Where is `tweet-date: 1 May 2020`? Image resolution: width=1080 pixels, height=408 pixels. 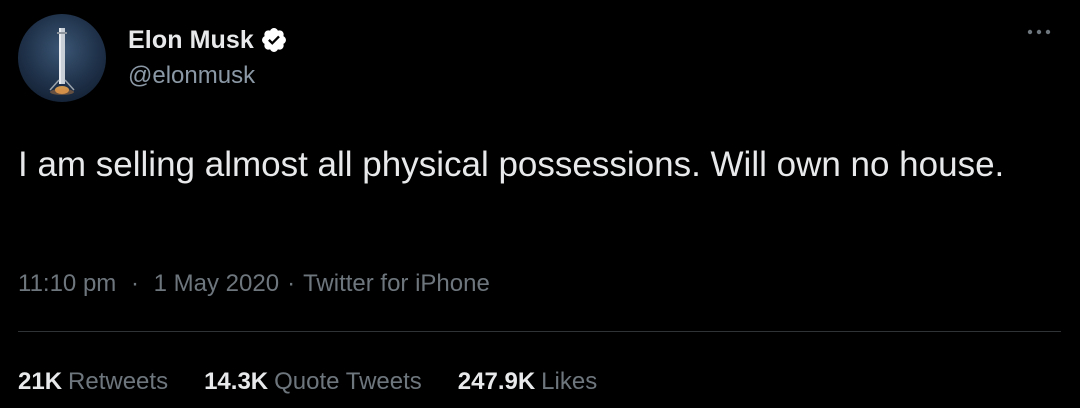 tweet-date: 1 May 2020 is located at coordinates (216, 283).